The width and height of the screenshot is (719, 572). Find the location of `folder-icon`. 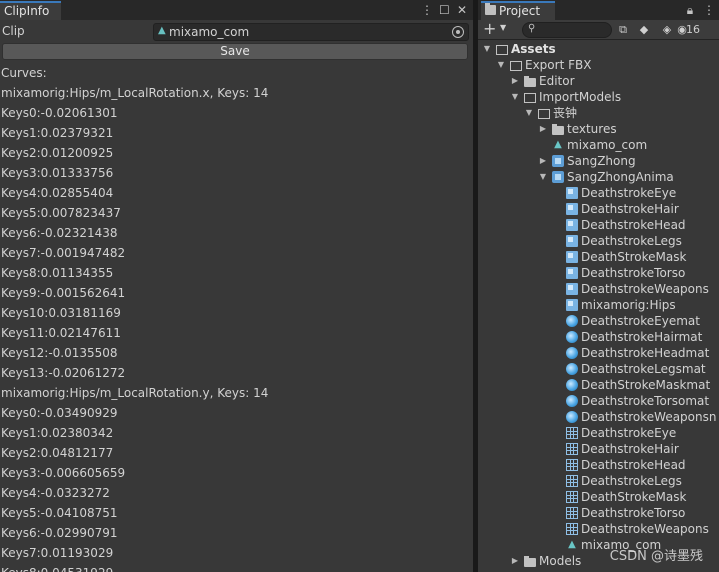

folder-icon is located at coordinates (530, 81).